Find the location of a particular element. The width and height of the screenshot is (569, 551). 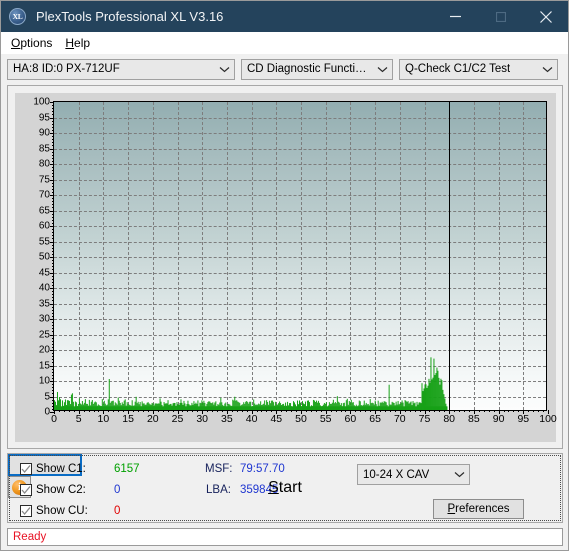

window-controls is located at coordinates (500, 16).